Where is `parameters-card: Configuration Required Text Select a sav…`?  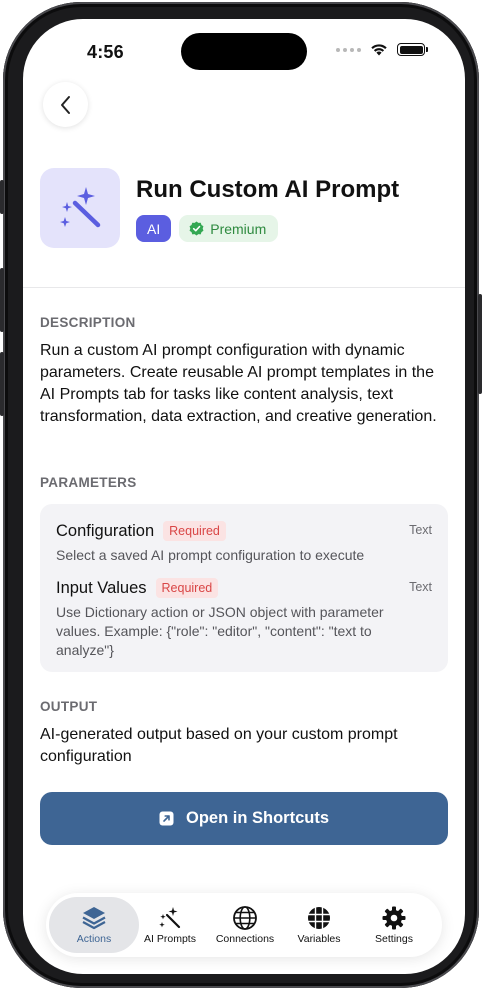
parameters-card: Configuration Required Text Select a sav… is located at coordinates (244, 588).